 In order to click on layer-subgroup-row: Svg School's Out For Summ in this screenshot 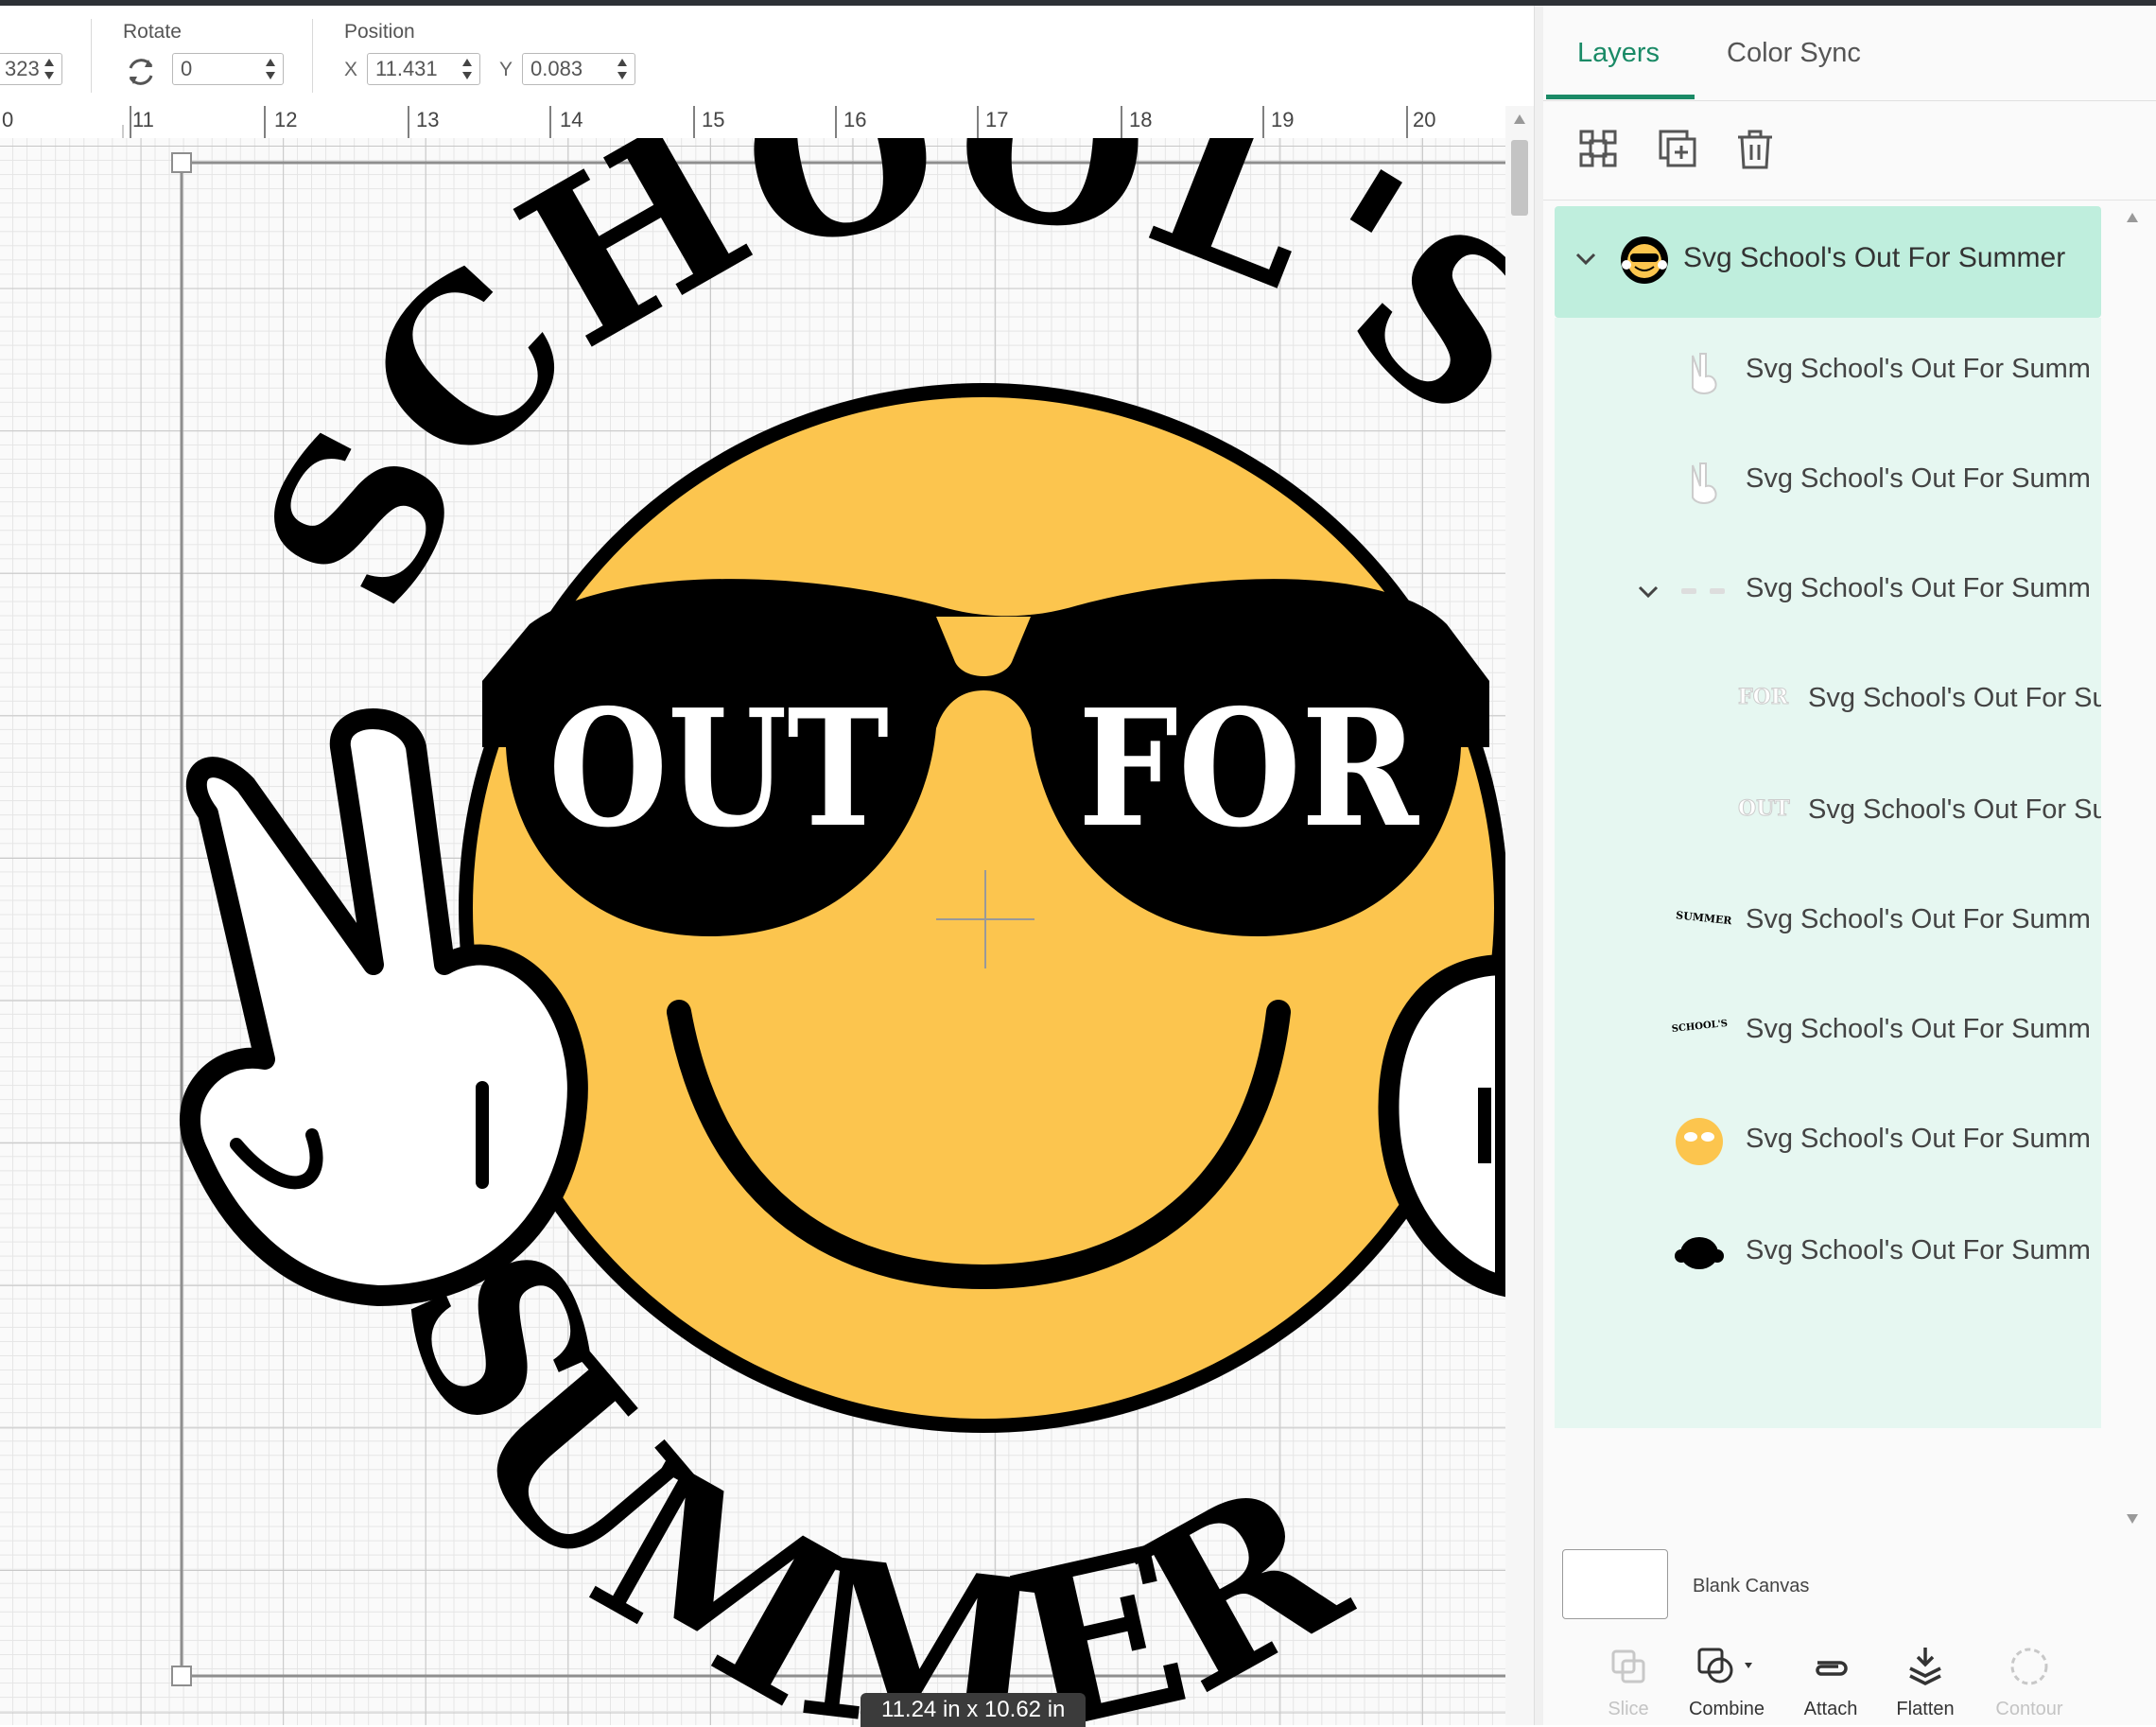, I will do `click(1828, 592)`.